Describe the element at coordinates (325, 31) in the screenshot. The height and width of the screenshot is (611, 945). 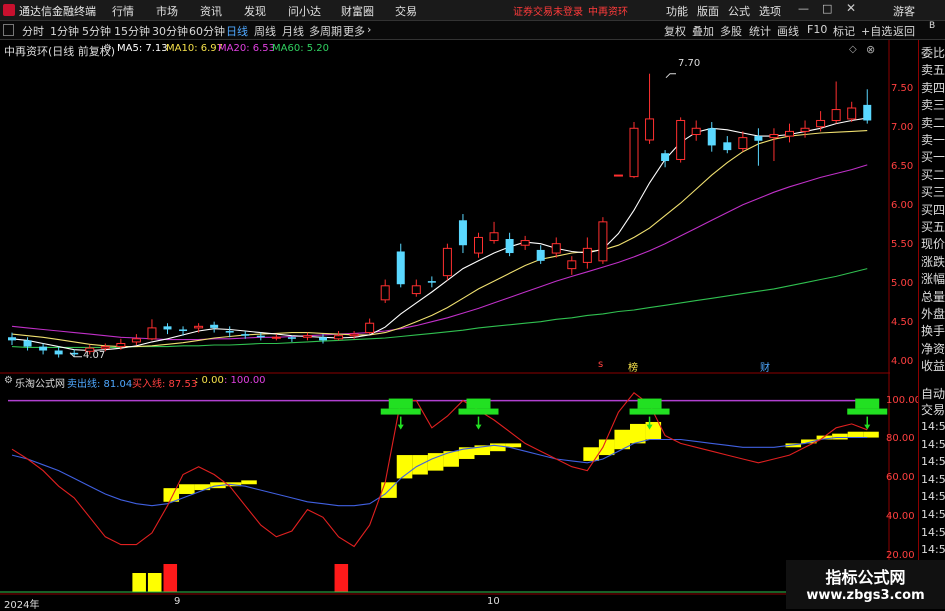
I see `period-multi: 多周期` at that location.